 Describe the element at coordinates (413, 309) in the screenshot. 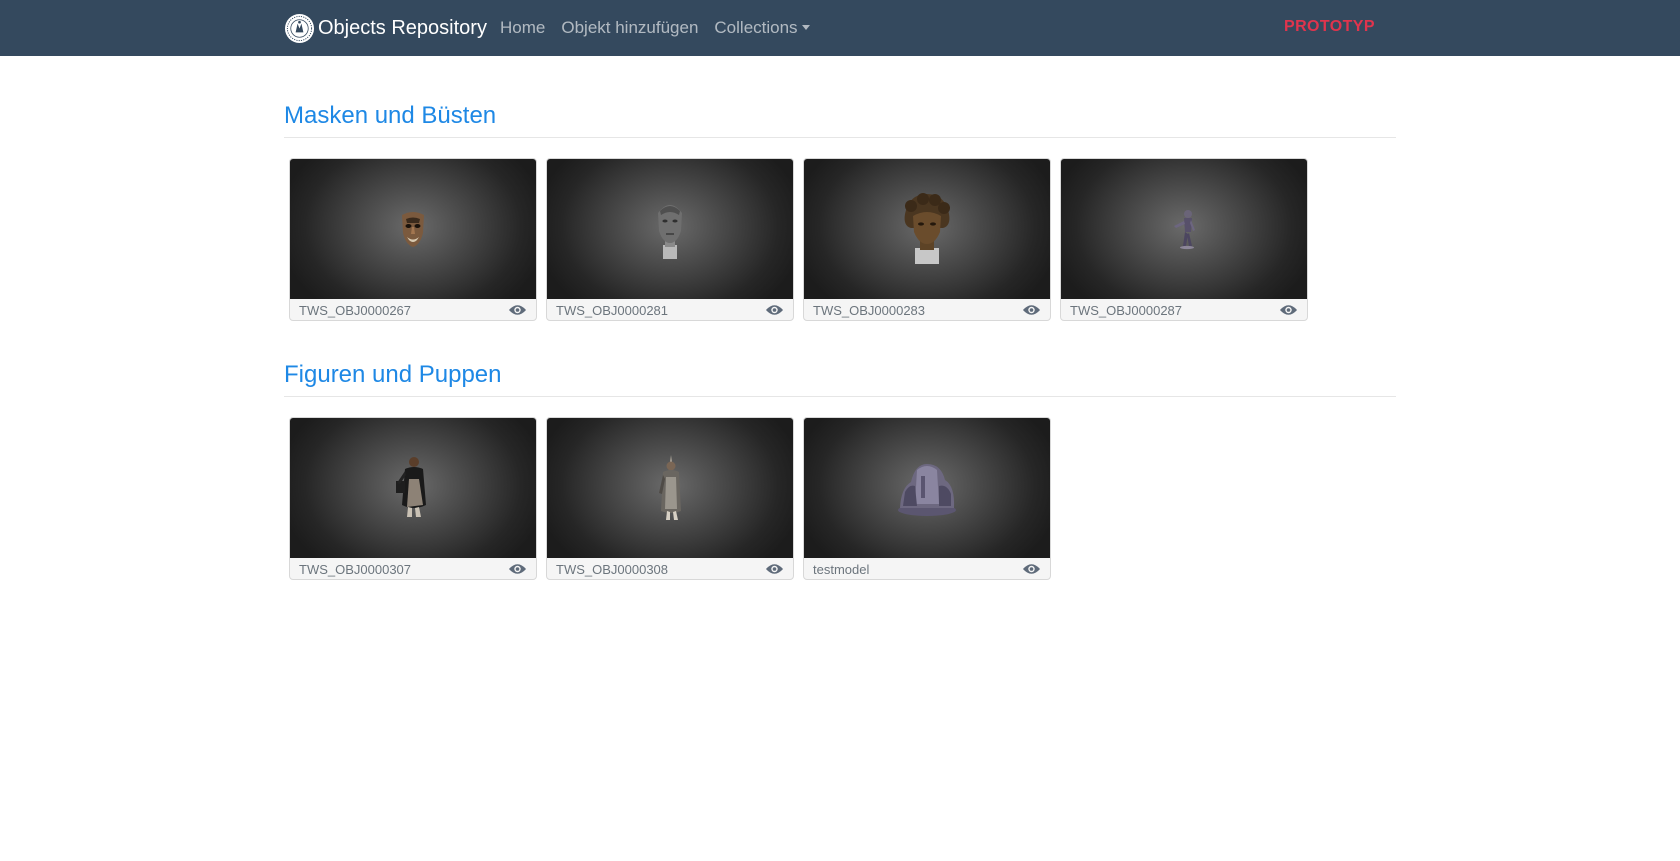

I see `card-footer: TWS_OBJ0000267` at that location.